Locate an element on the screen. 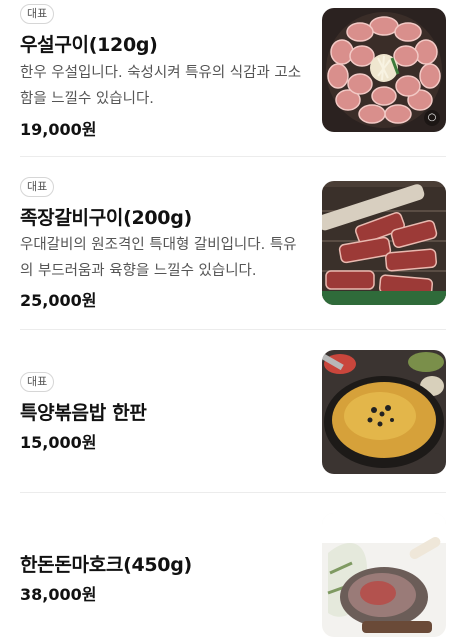  menu-item-name: 특양볶음밥 한판 is located at coordinates (83, 413).